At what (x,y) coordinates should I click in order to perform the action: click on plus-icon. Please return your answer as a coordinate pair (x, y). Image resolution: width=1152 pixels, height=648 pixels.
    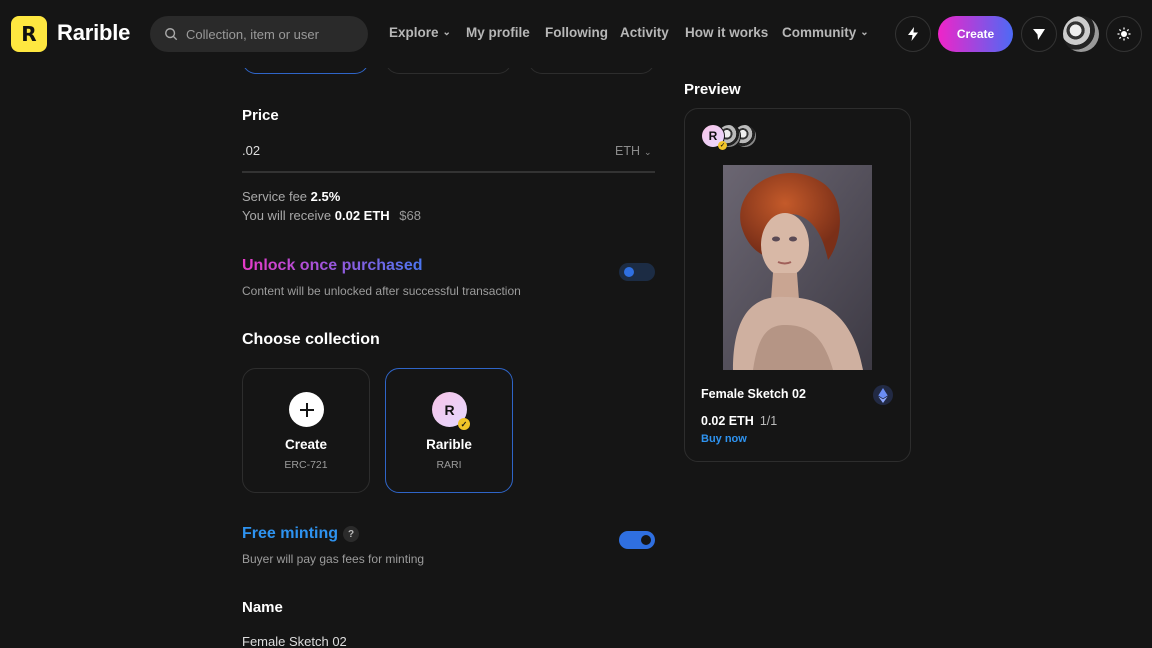
    Looking at the image, I should click on (306, 409).